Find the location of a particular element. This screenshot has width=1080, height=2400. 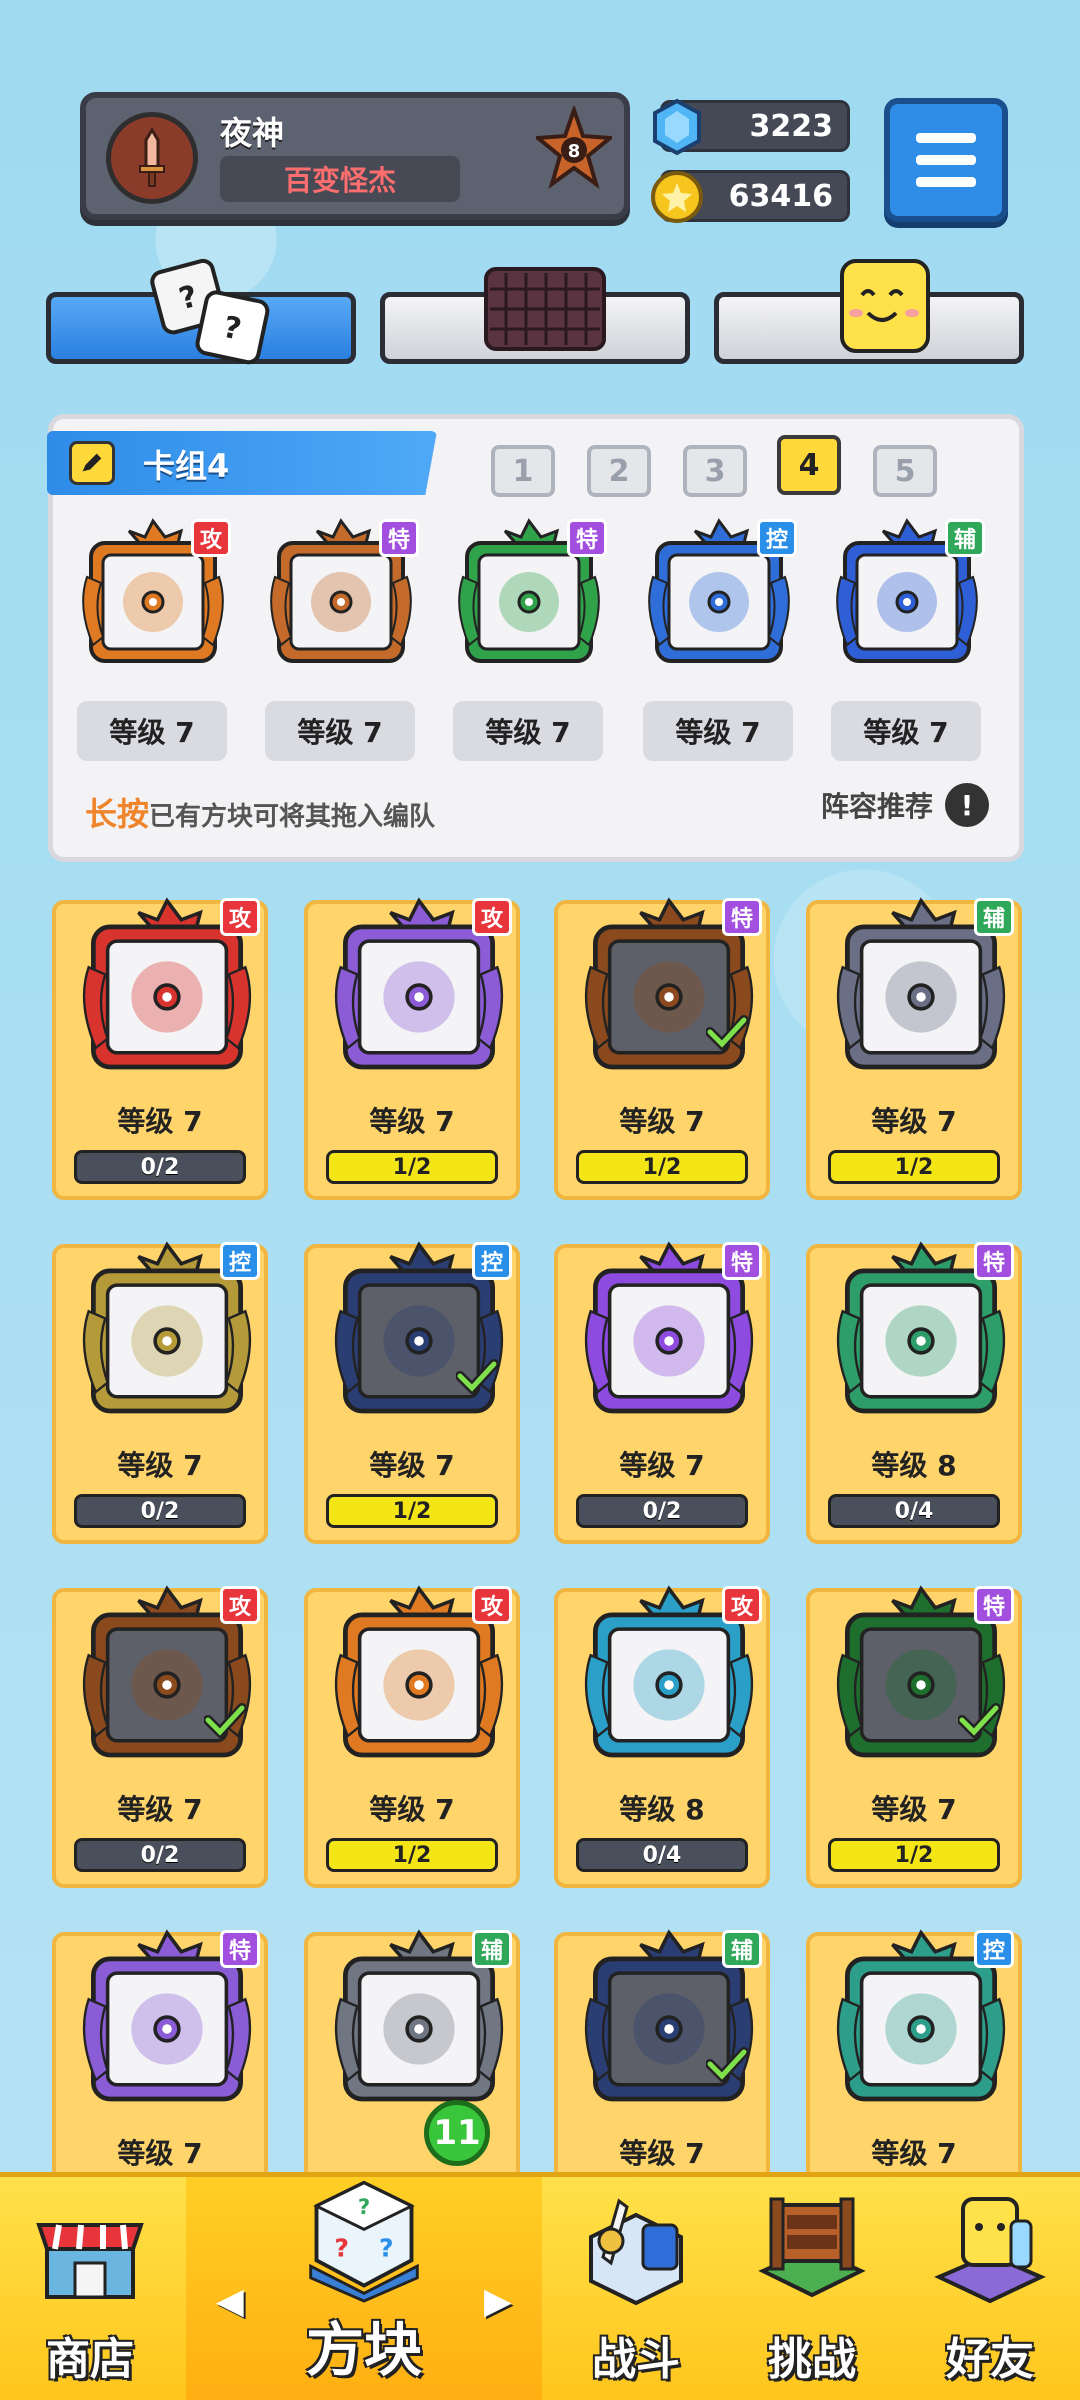

deck-tab-2: 2 is located at coordinates (619, 471).